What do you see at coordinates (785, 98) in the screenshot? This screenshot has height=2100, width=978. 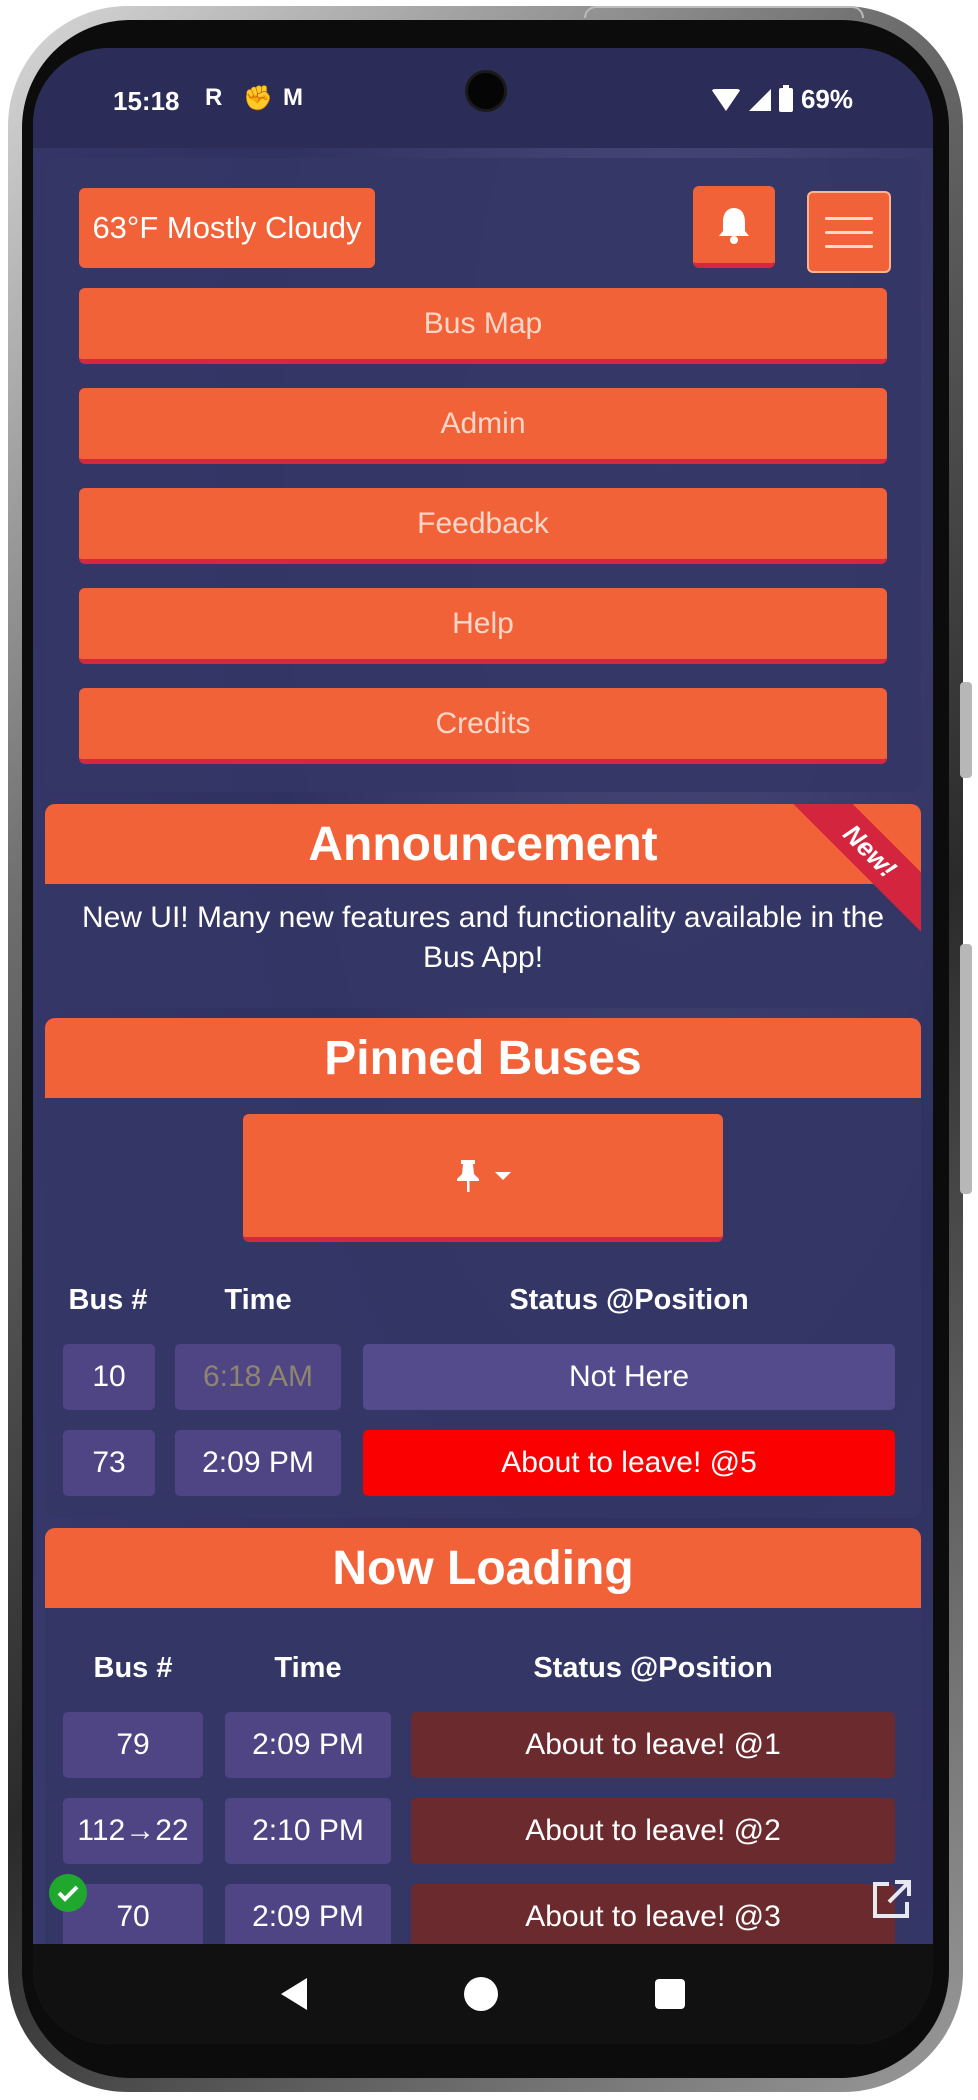 I see `battery-icon` at bounding box center [785, 98].